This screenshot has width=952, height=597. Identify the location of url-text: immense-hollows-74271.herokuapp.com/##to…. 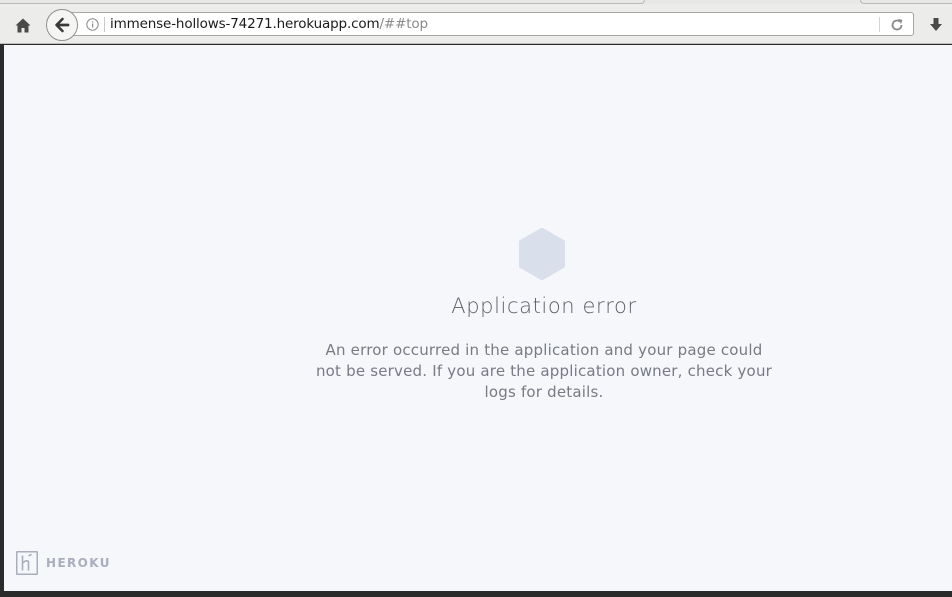
(269, 24).